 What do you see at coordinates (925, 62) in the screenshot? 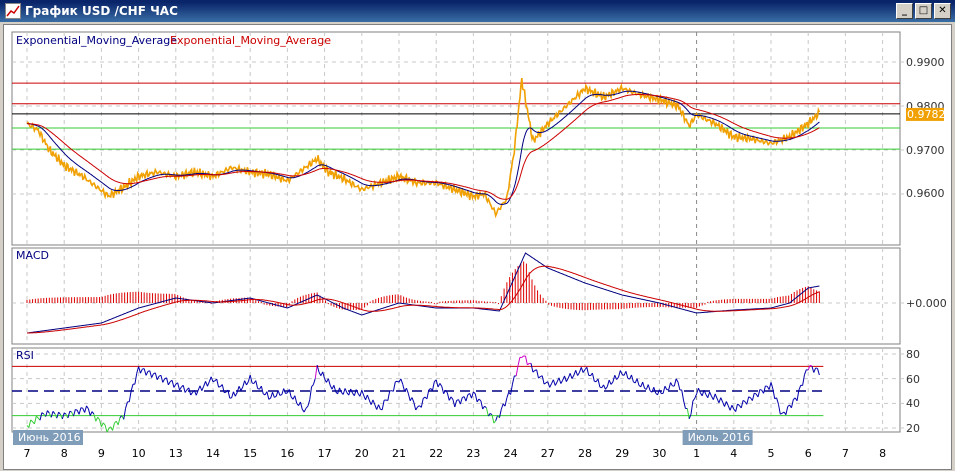
I see `price-tick: 0.9900` at bounding box center [925, 62].